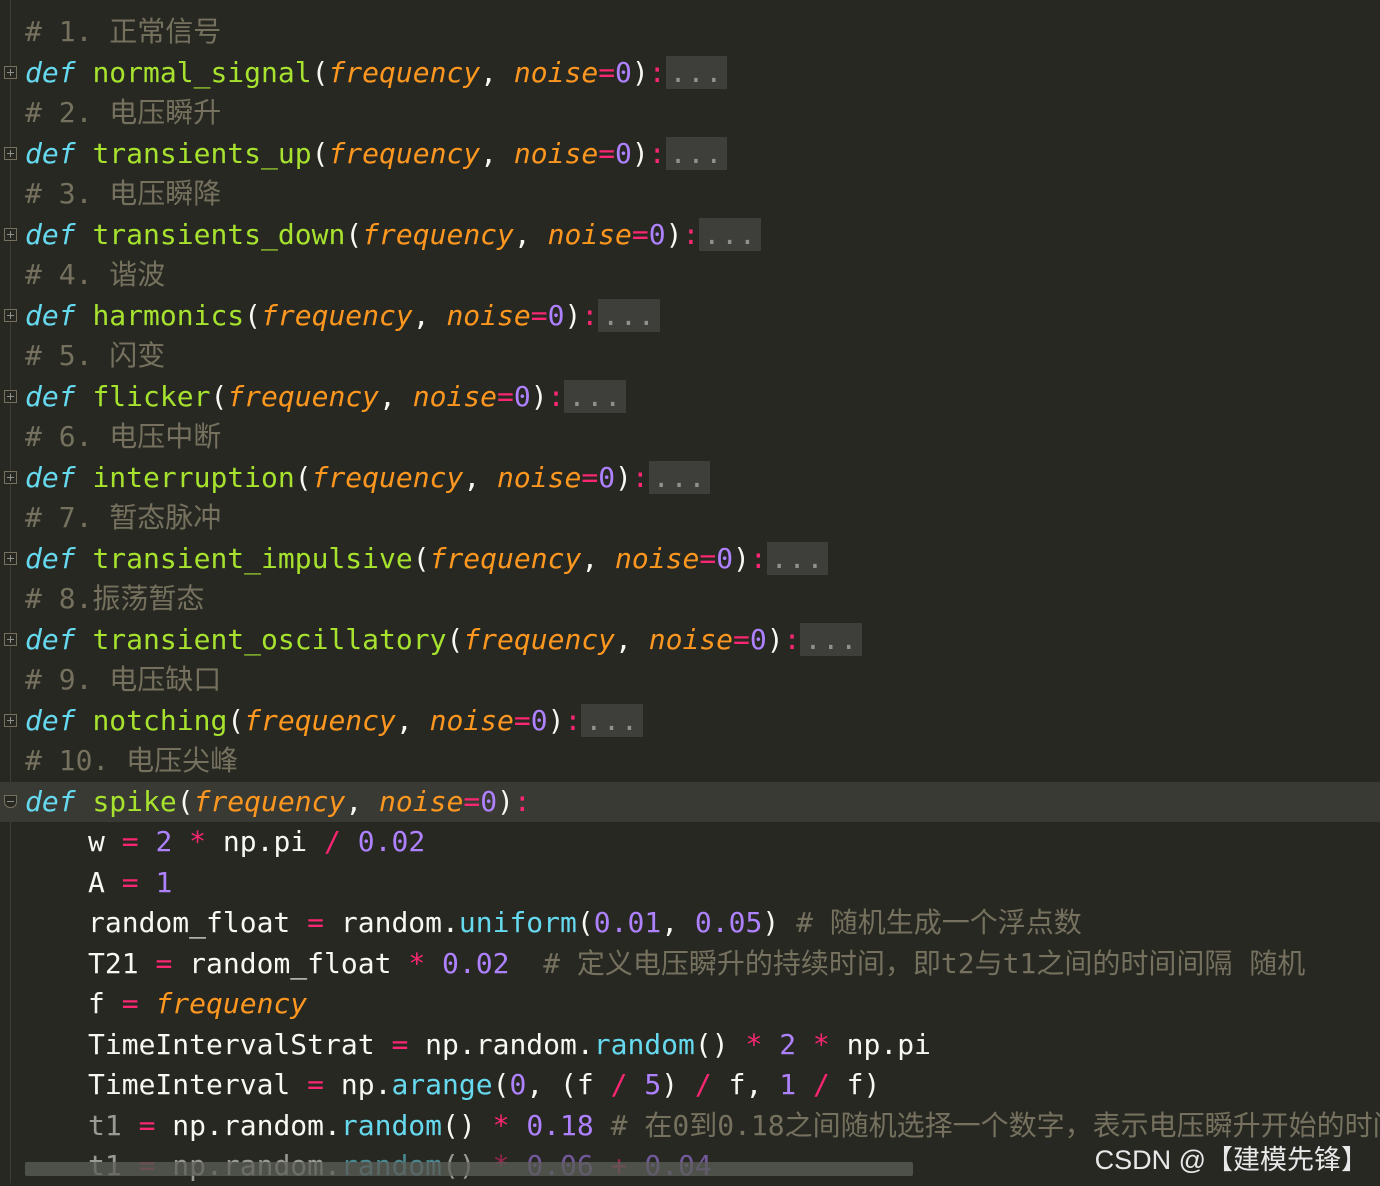  I want to click on statement: A = 1, so click(130, 883).